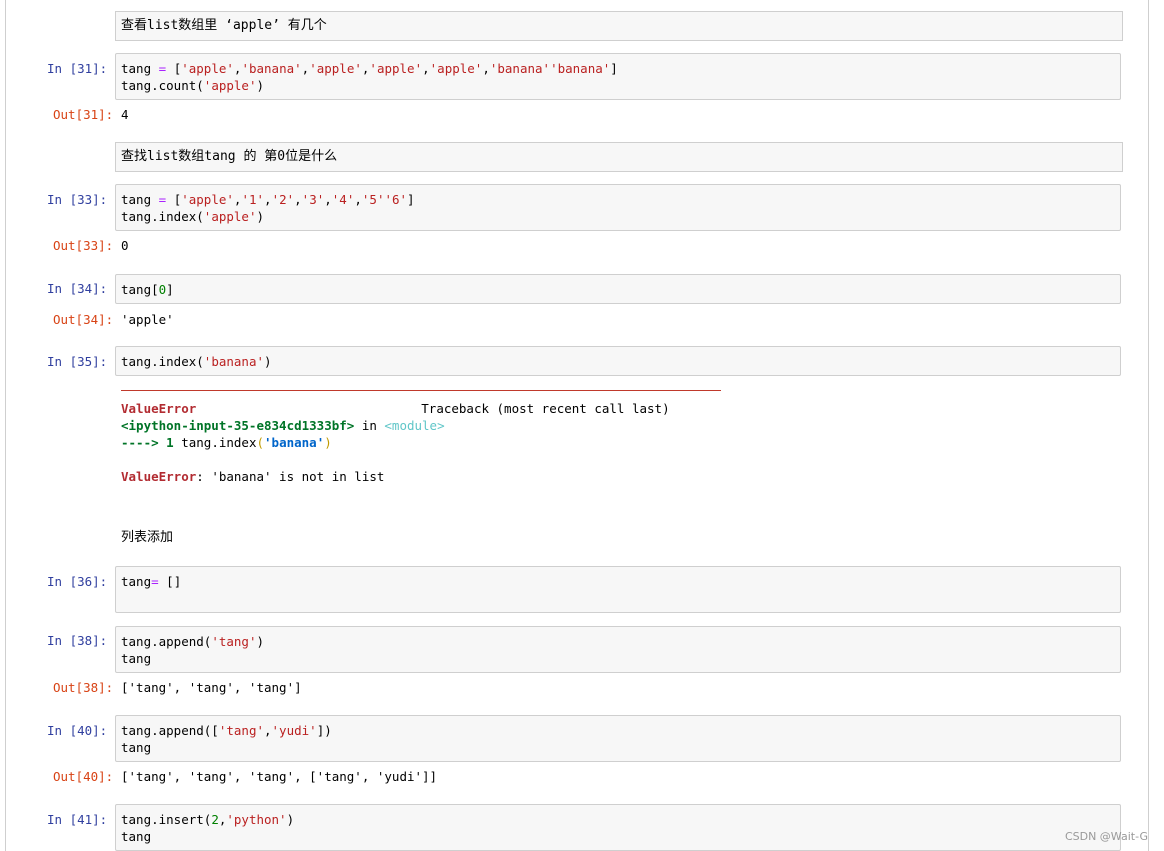  What do you see at coordinates (618, 289) in the screenshot?
I see `code-cell: tang[0]` at bounding box center [618, 289].